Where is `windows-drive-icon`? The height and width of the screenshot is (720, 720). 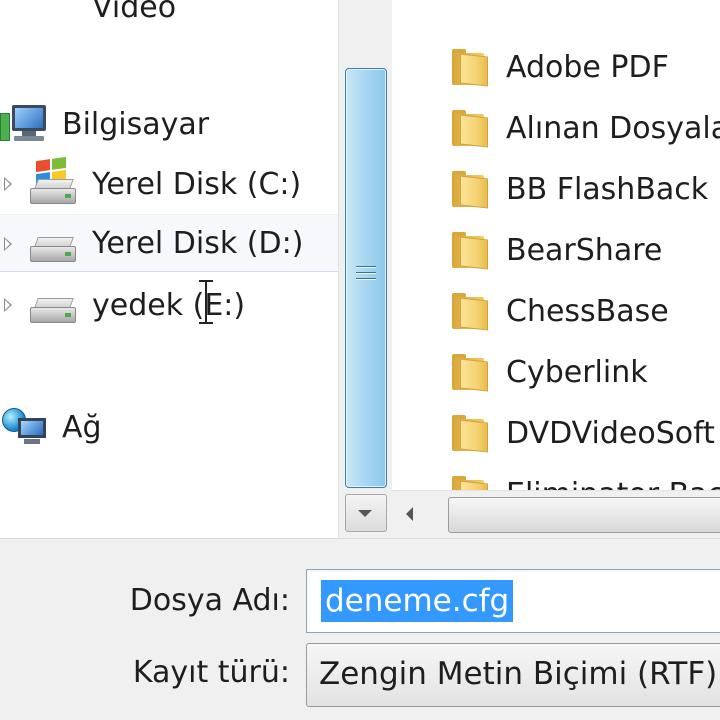 windows-drive-icon is located at coordinates (54, 180).